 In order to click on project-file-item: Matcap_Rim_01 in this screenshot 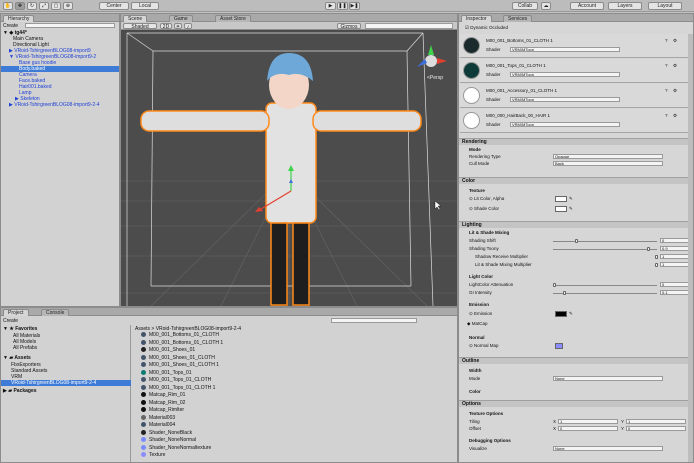, I will do `click(163, 395)`.